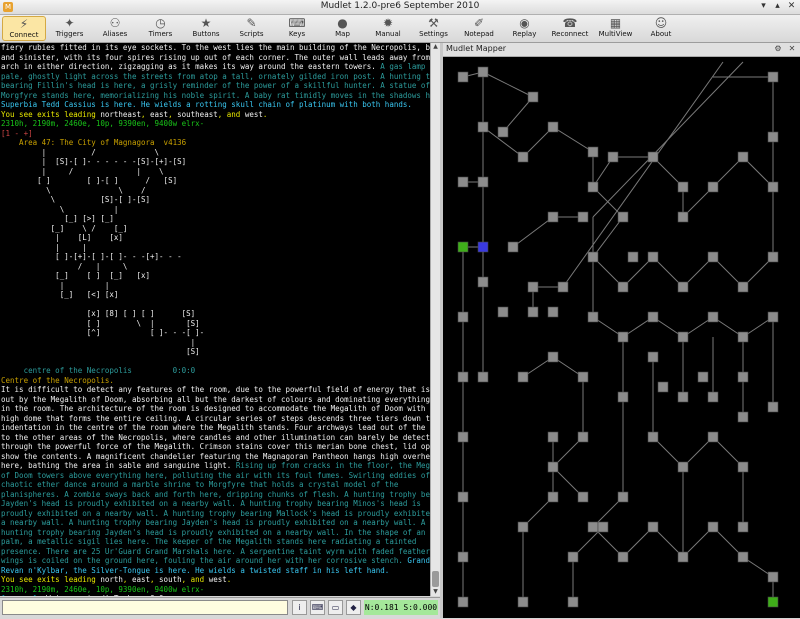 The width and height of the screenshot is (800, 619). What do you see at coordinates (791, 6) in the screenshot?
I see `close-button: ✕` at bounding box center [791, 6].